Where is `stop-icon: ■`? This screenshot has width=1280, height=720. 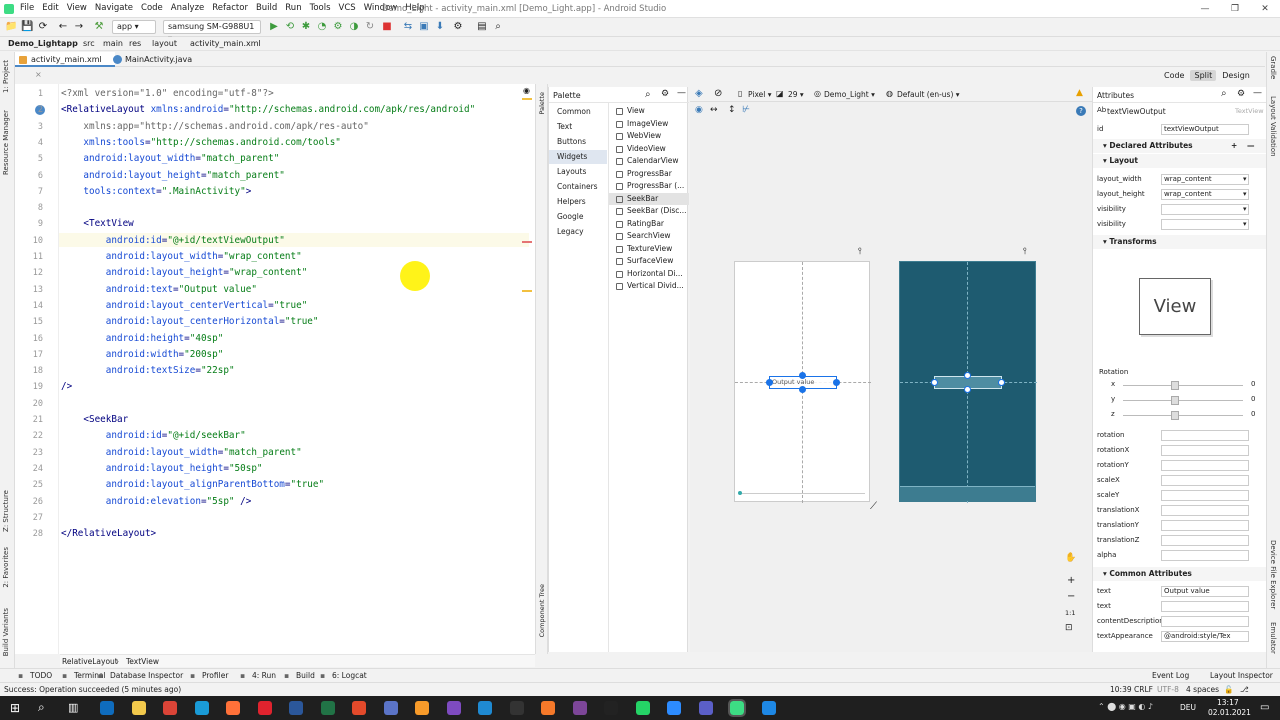
stop-icon: ■ is located at coordinates (387, 27).